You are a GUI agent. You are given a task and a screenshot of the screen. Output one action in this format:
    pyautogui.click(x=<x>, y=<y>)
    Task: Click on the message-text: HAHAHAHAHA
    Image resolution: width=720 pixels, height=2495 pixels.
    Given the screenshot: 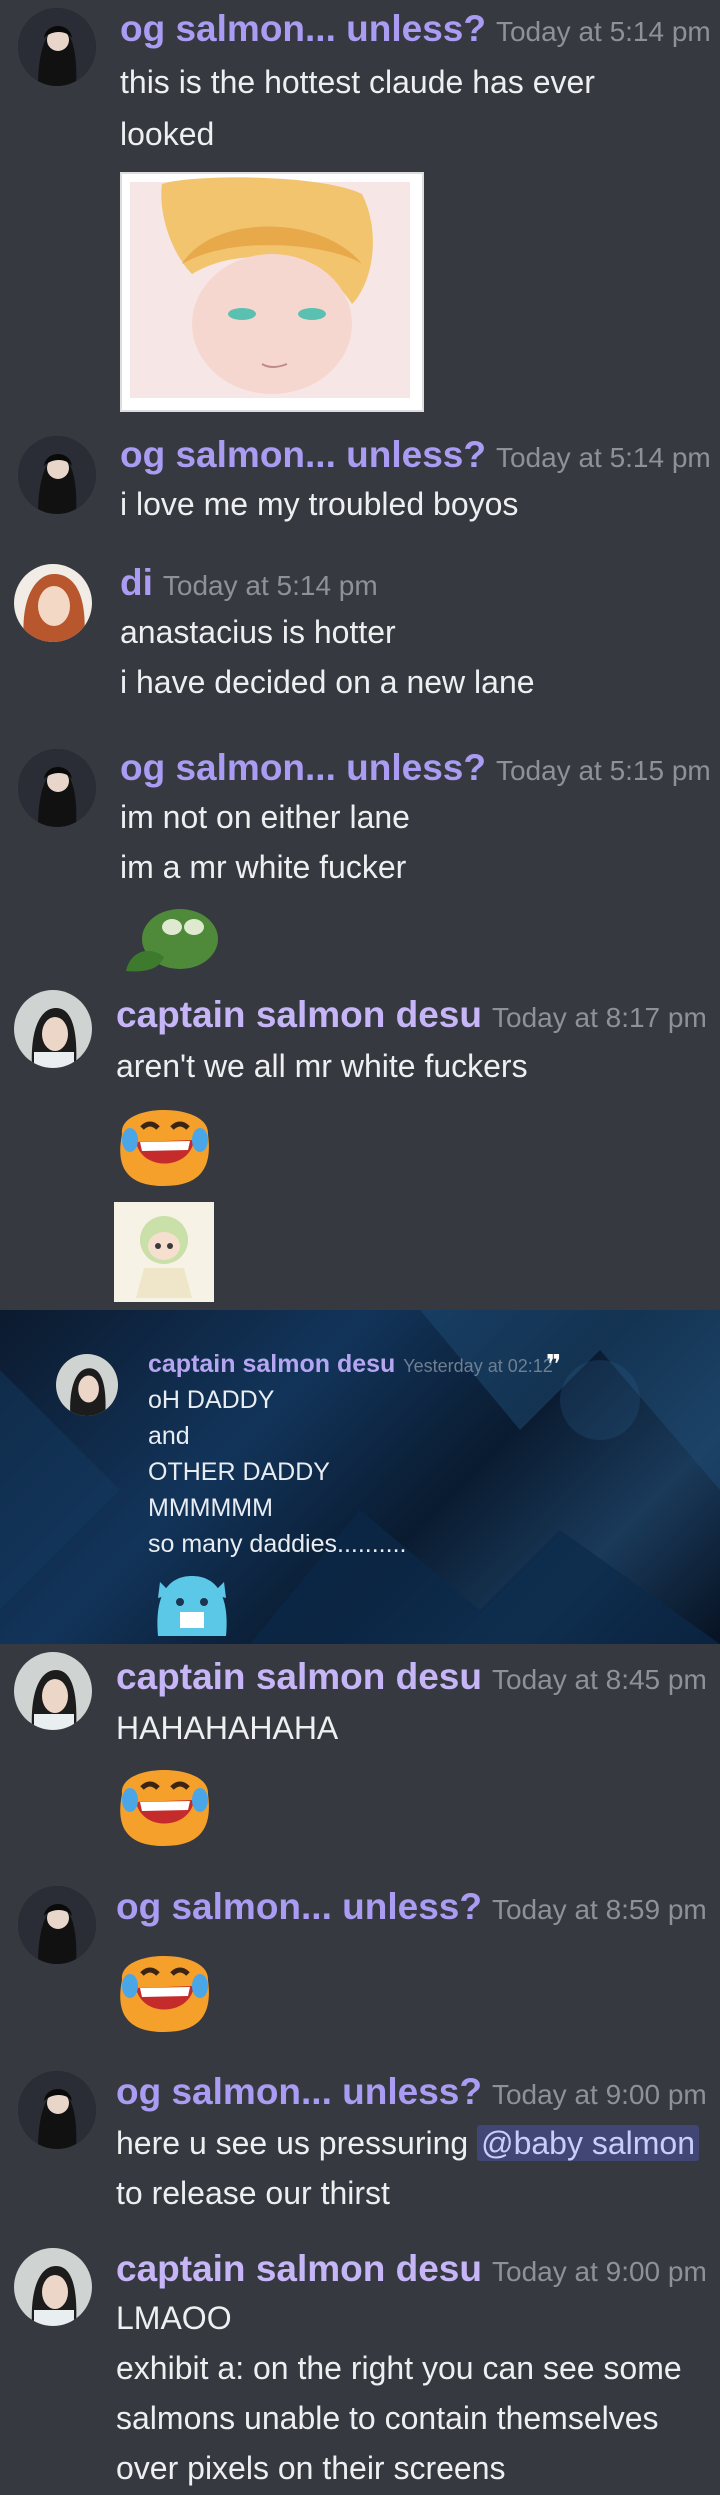 What is the action you would take?
    pyautogui.click(x=227, y=1728)
    